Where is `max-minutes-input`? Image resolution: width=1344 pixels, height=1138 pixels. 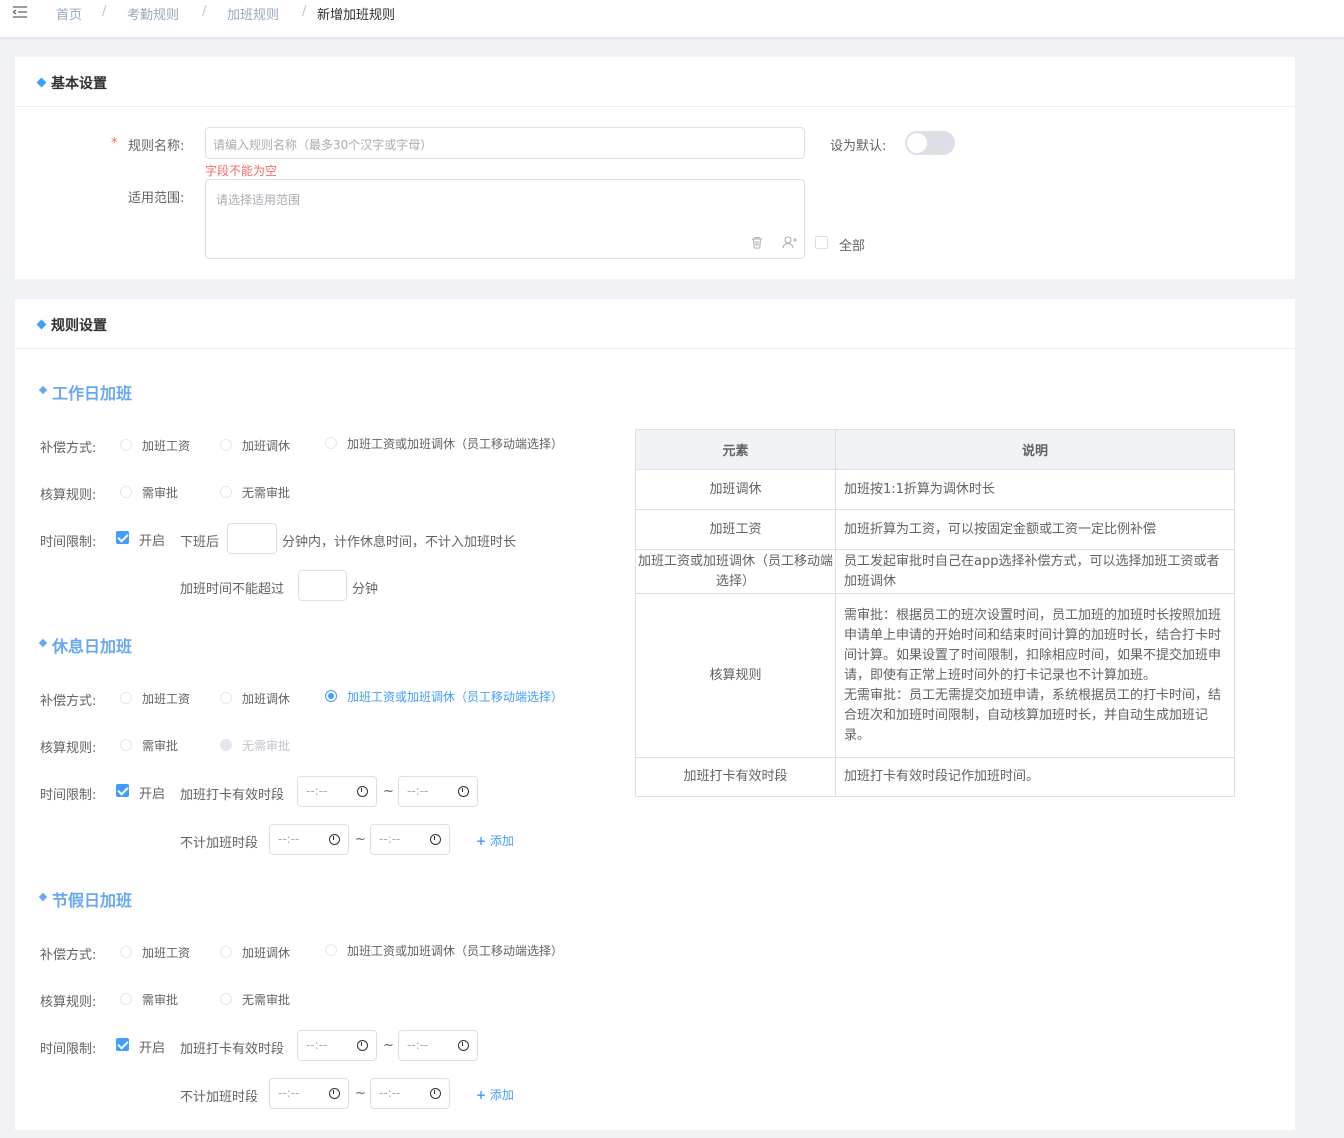 max-minutes-input is located at coordinates (322, 585).